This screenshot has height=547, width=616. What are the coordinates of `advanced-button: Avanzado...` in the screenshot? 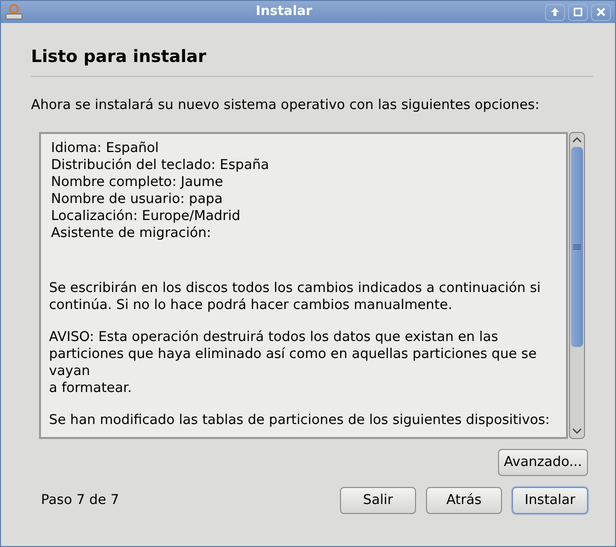 It's located at (543, 462).